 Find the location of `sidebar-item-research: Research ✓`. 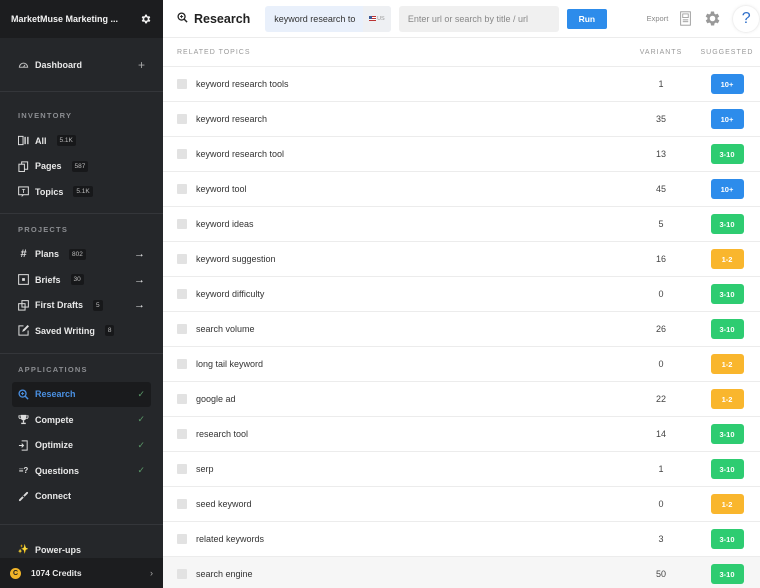

sidebar-item-research: Research ✓ is located at coordinates (81, 394).